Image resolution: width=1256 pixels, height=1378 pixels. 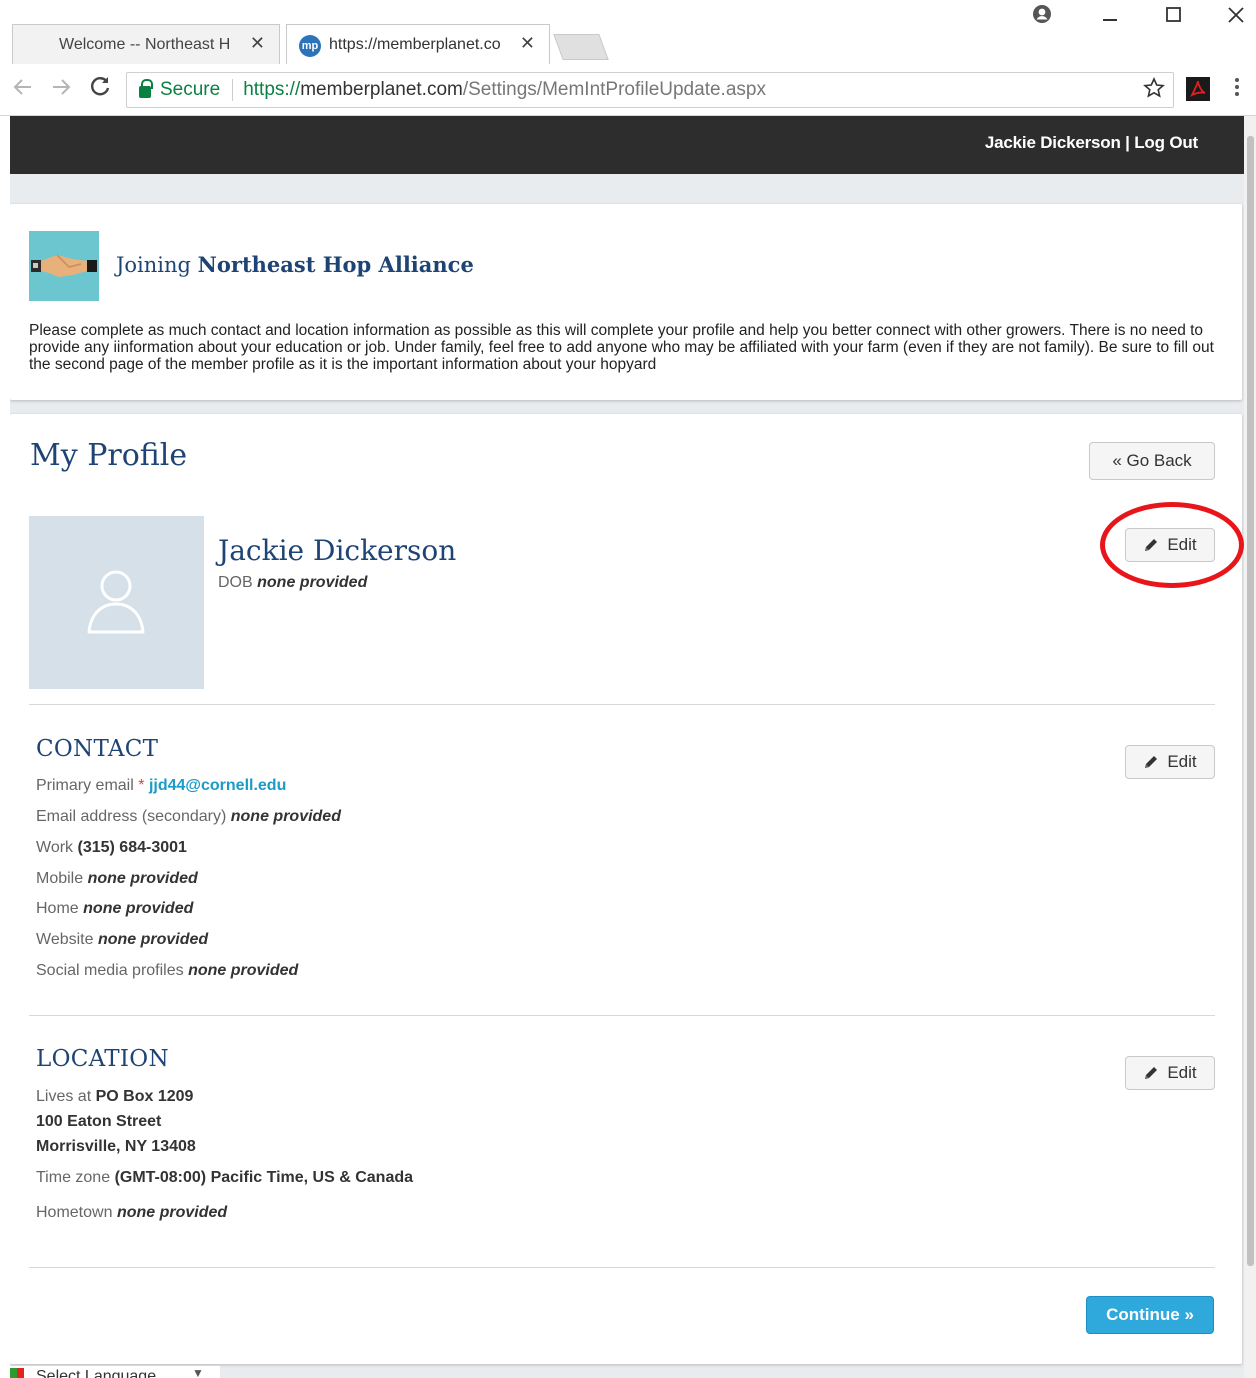 What do you see at coordinates (74, 1212) in the screenshot?
I see `hometown-label: Hometown` at bounding box center [74, 1212].